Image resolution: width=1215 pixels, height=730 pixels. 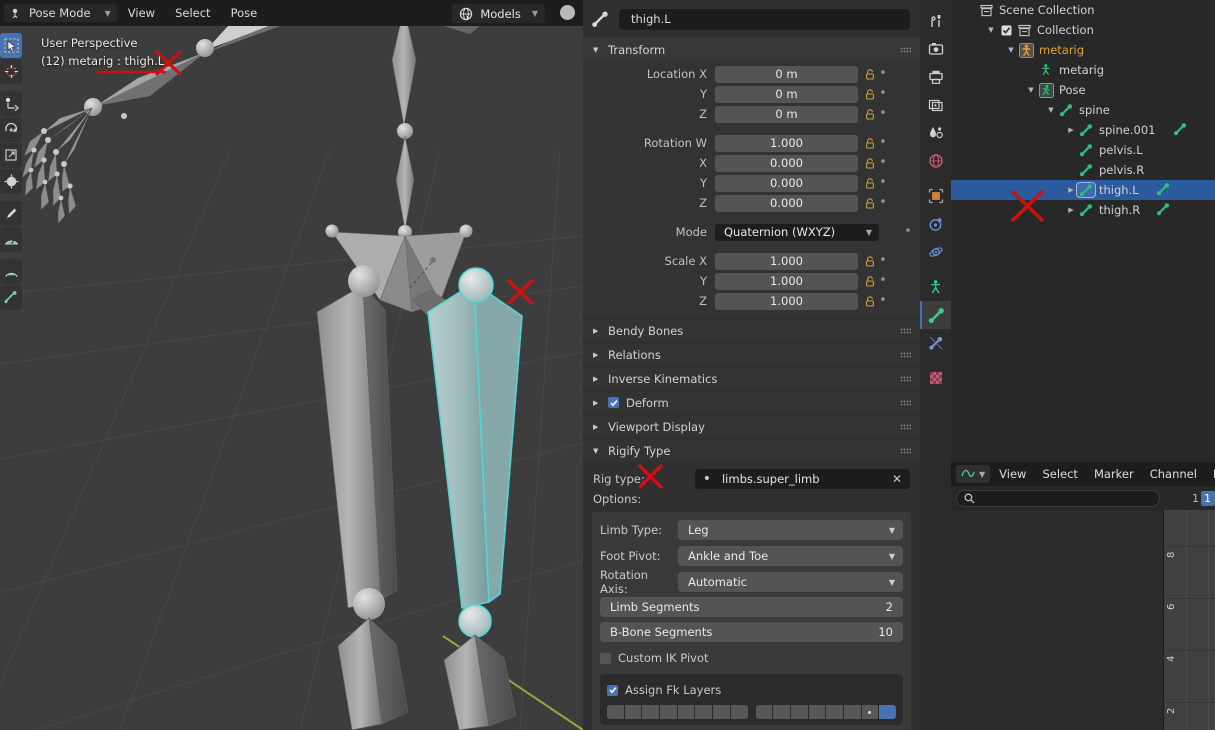 What do you see at coordinates (612, 690) in the screenshot?
I see `assign-fk-layers-checkbox` at bounding box center [612, 690].